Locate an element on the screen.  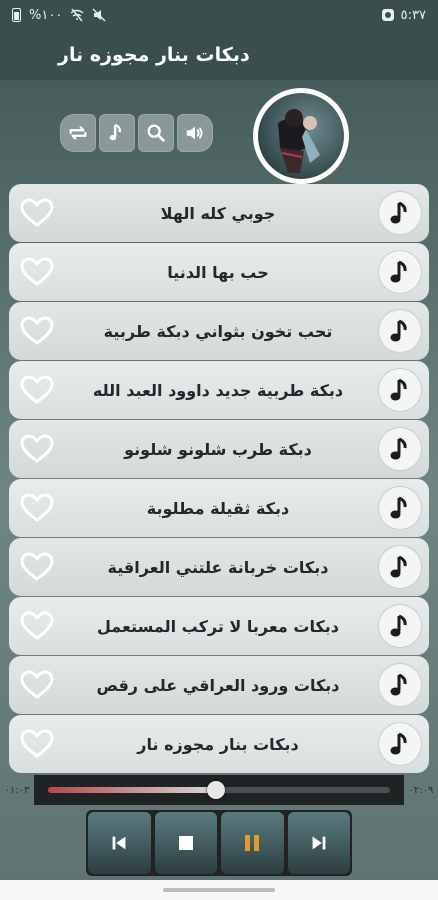
search-button is located at coordinates (156, 133).